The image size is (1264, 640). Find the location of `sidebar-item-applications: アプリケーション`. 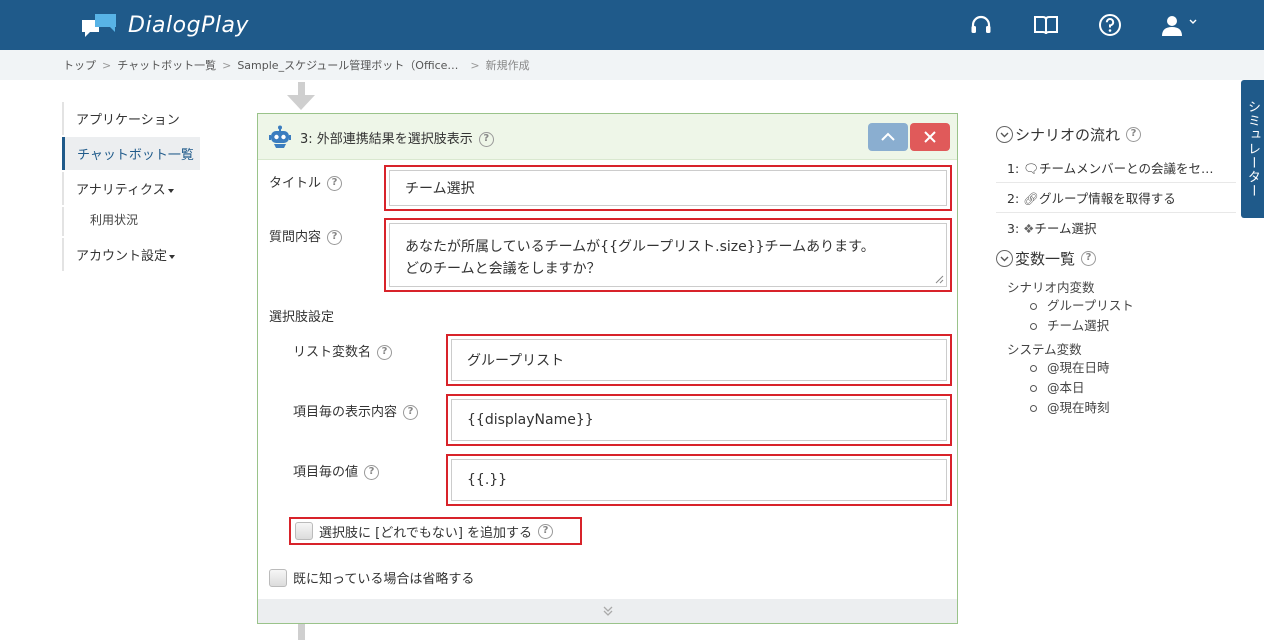

sidebar-item-applications: アプリケーション is located at coordinates (131, 118).